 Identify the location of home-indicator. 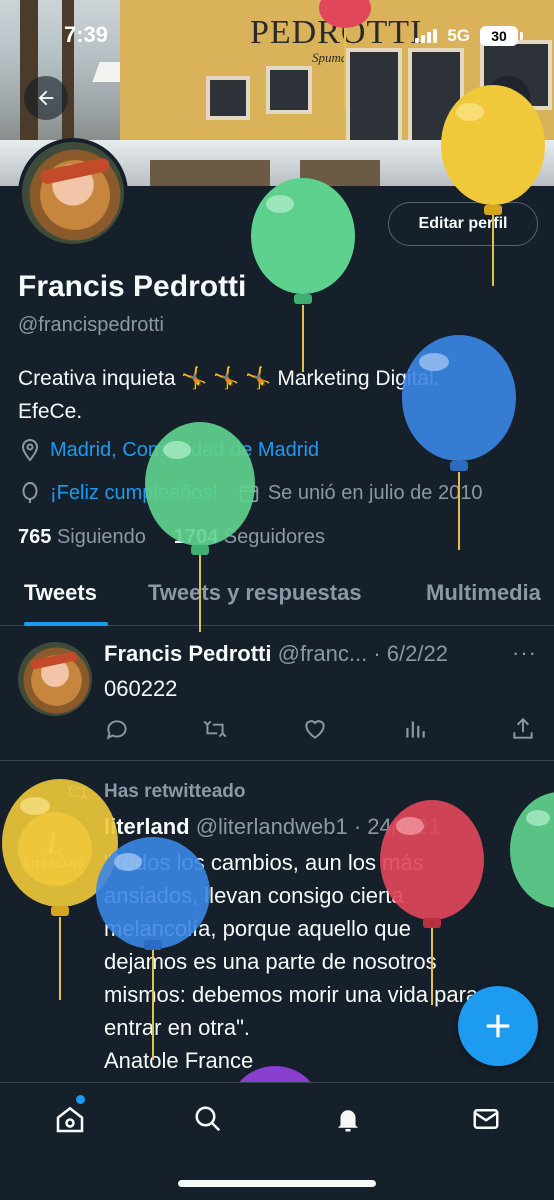
(277, 1183).